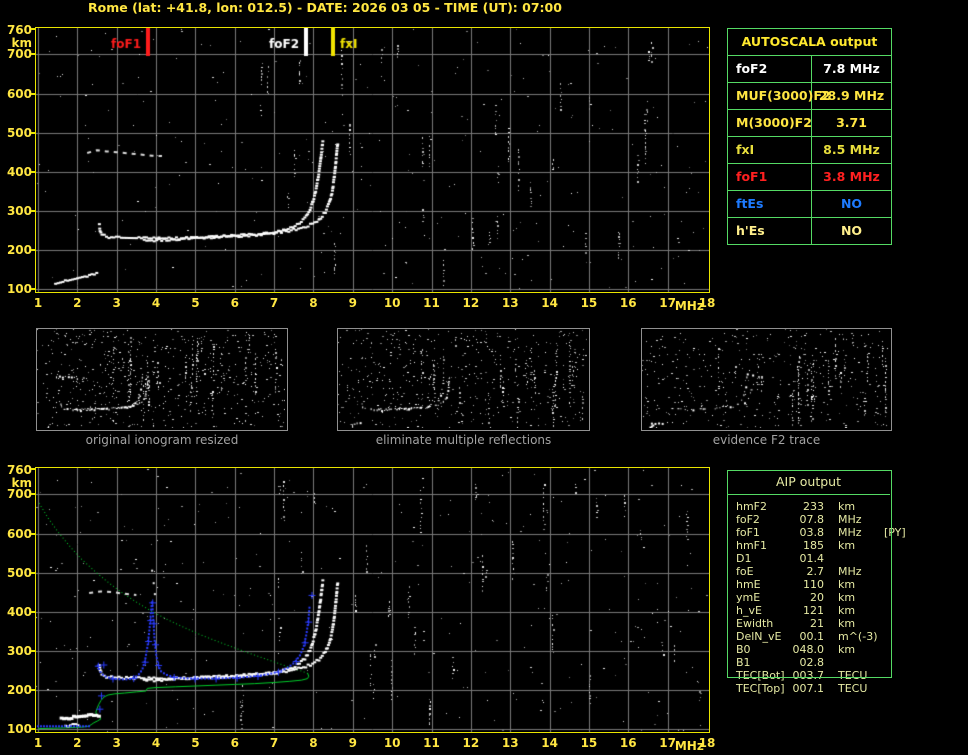  I want to click on x-axis-tick-label: 13, so click(510, 303).